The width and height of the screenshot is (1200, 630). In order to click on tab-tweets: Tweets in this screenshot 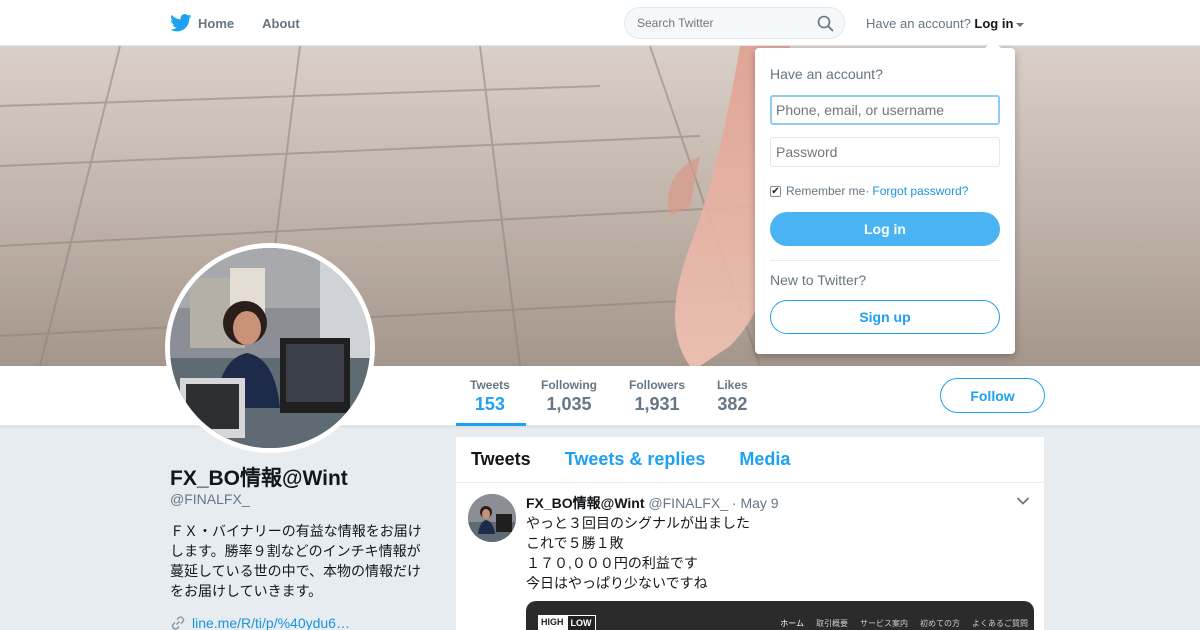, I will do `click(501, 459)`.